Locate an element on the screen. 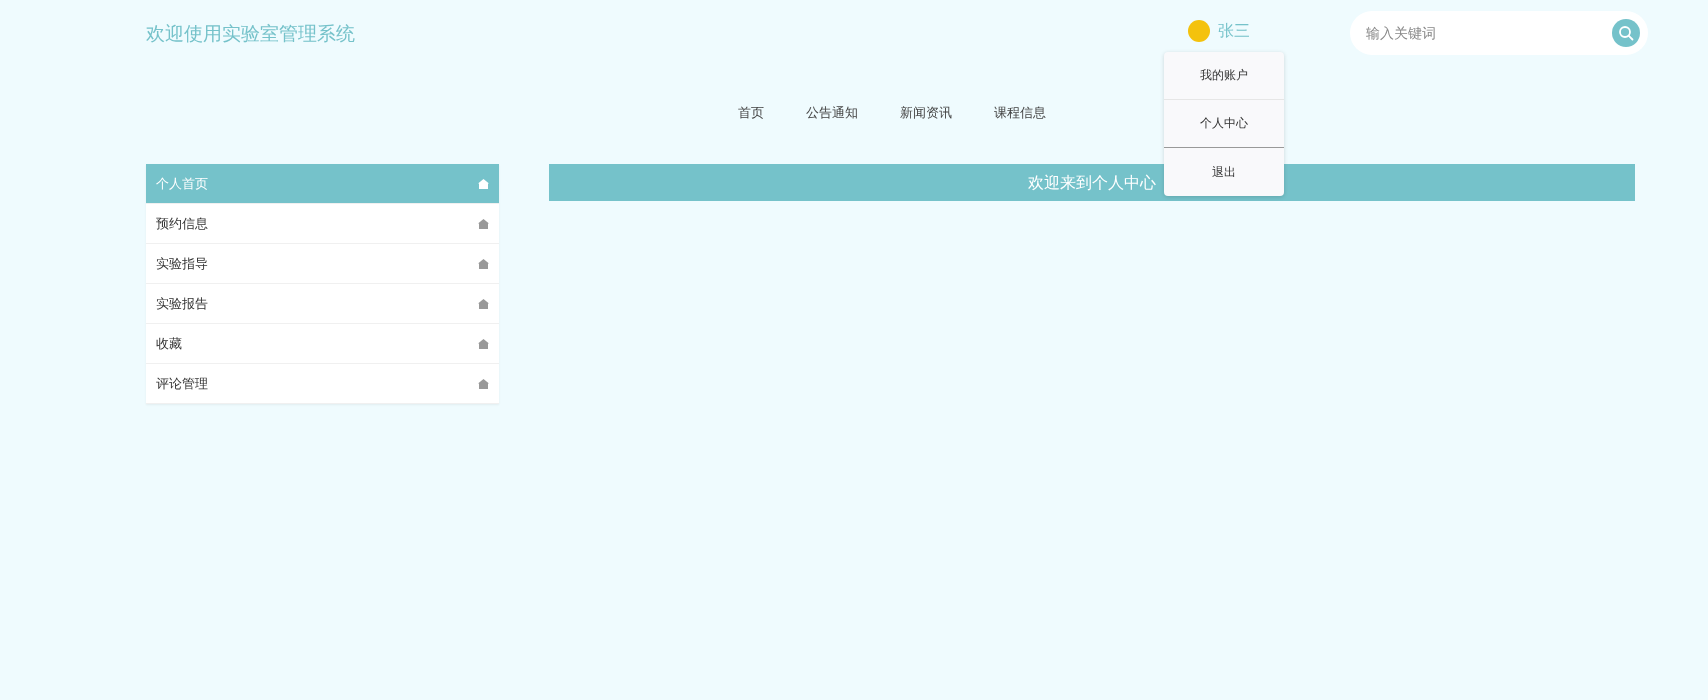  sidebar-item: 收藏 is located at coordinates (322, 344).